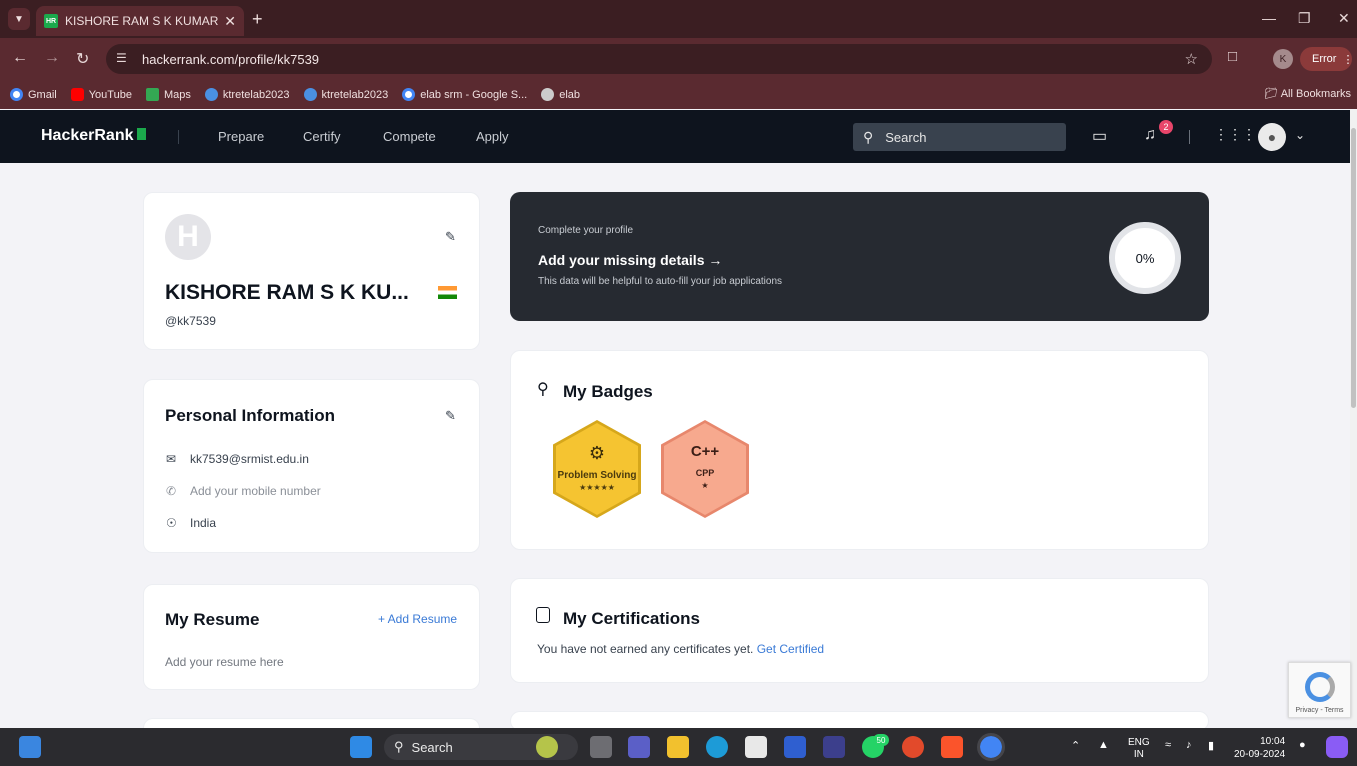  Describe the element at coordinates (450, 416) in the screenshot. I see `edit-personal-info-icon: ✎` at that location.